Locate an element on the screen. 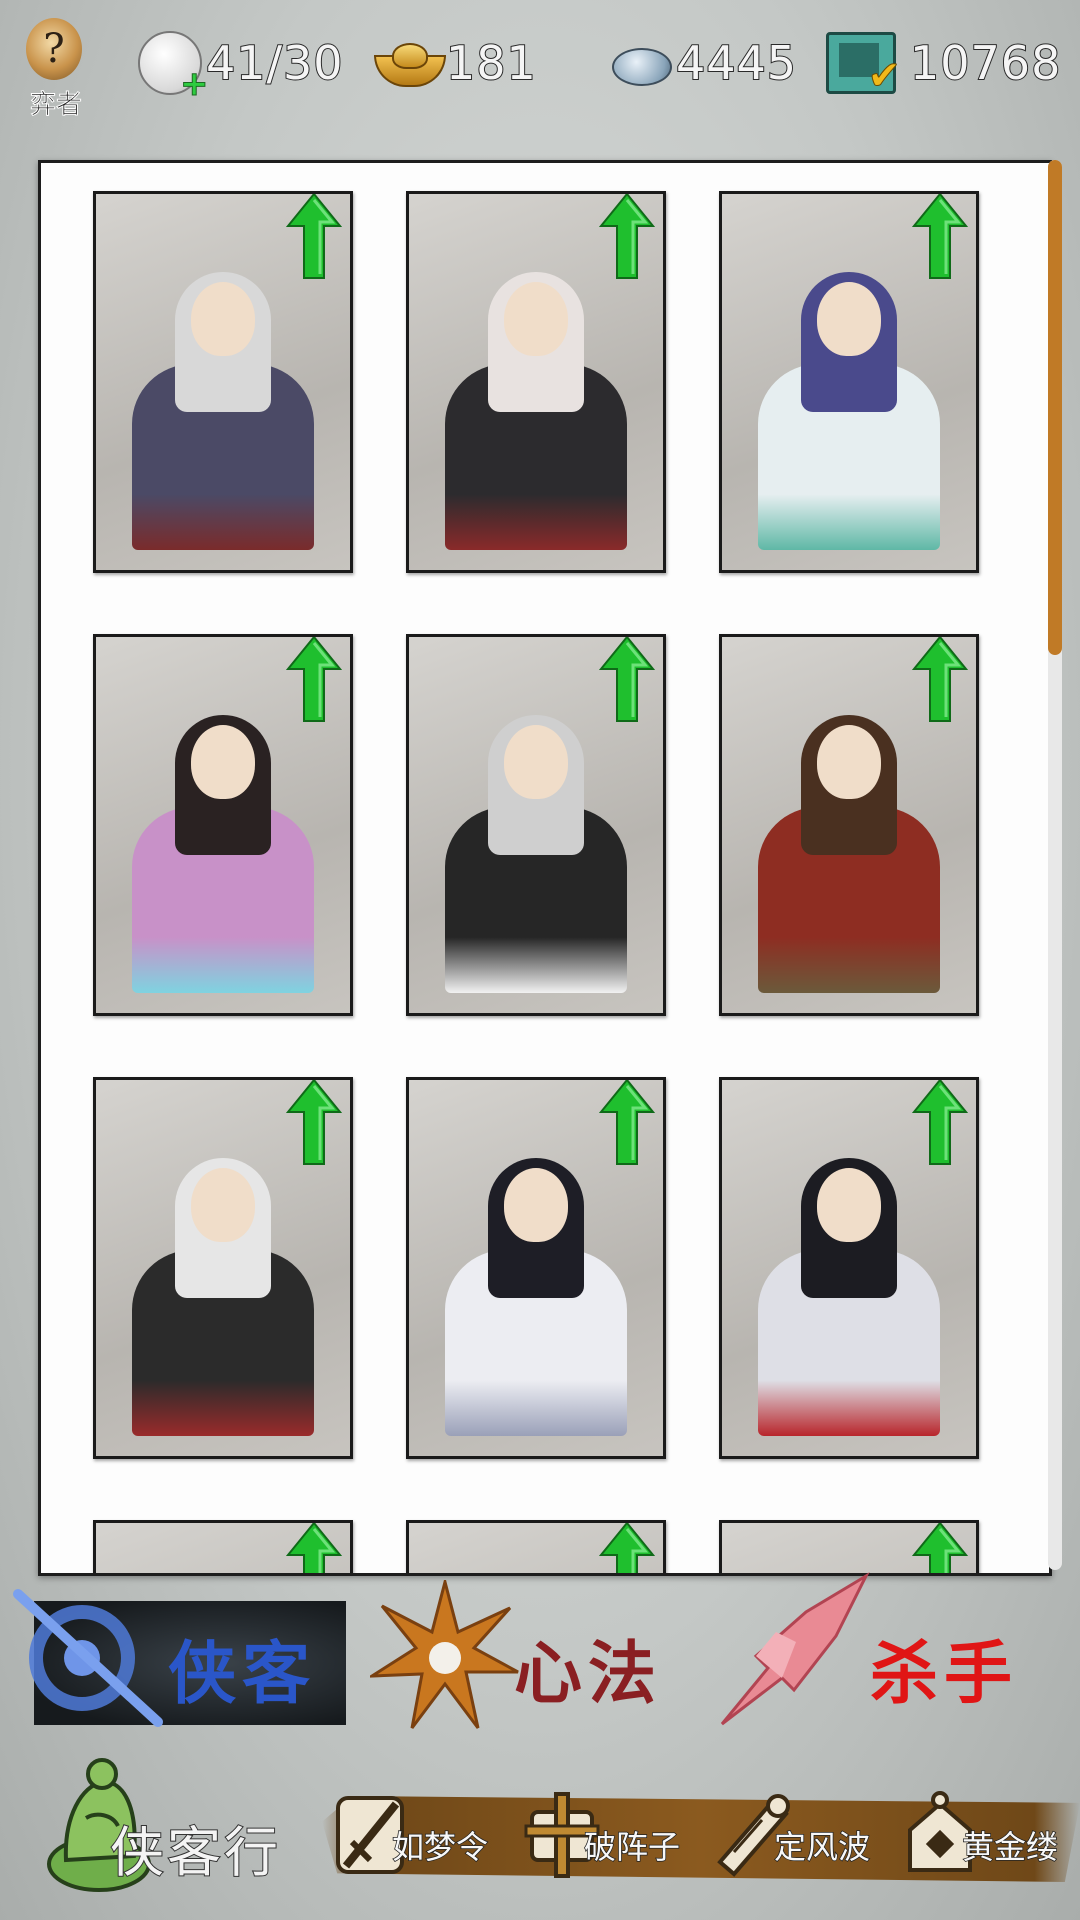 The image size is (1080, 1920). silver-counter: 4445 is located at coordinates (703, 63).